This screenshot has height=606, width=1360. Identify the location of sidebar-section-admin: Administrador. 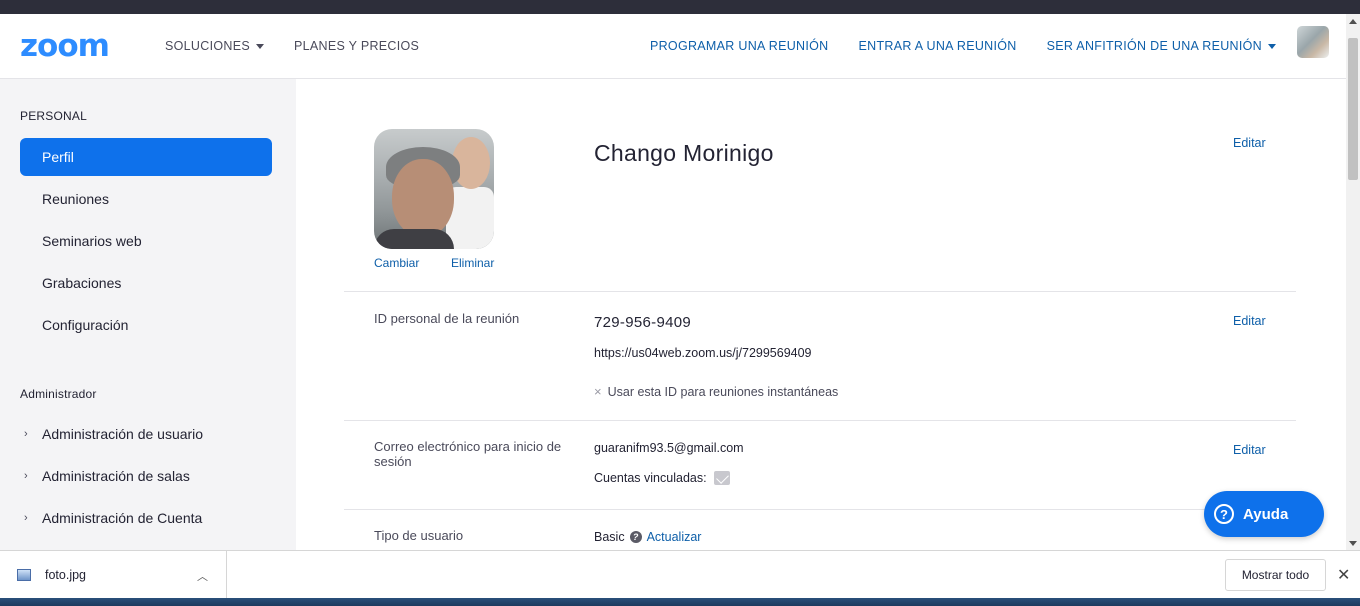
(58, 394).